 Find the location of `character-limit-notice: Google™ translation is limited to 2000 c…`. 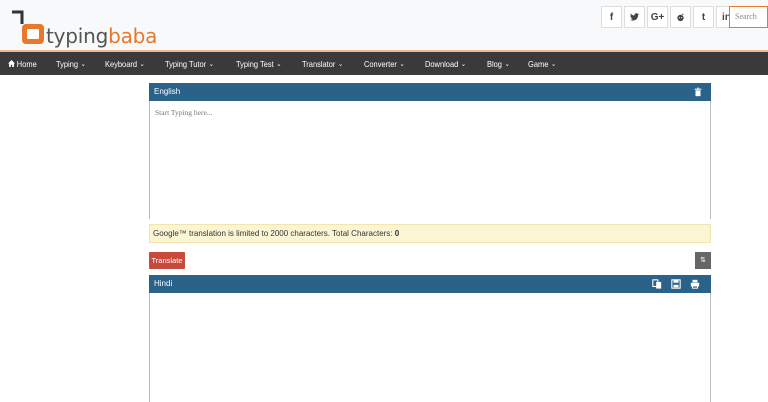

character-limit-notice: Google™ translation is limited to 2000 c… is located at coordinates (430, 233).